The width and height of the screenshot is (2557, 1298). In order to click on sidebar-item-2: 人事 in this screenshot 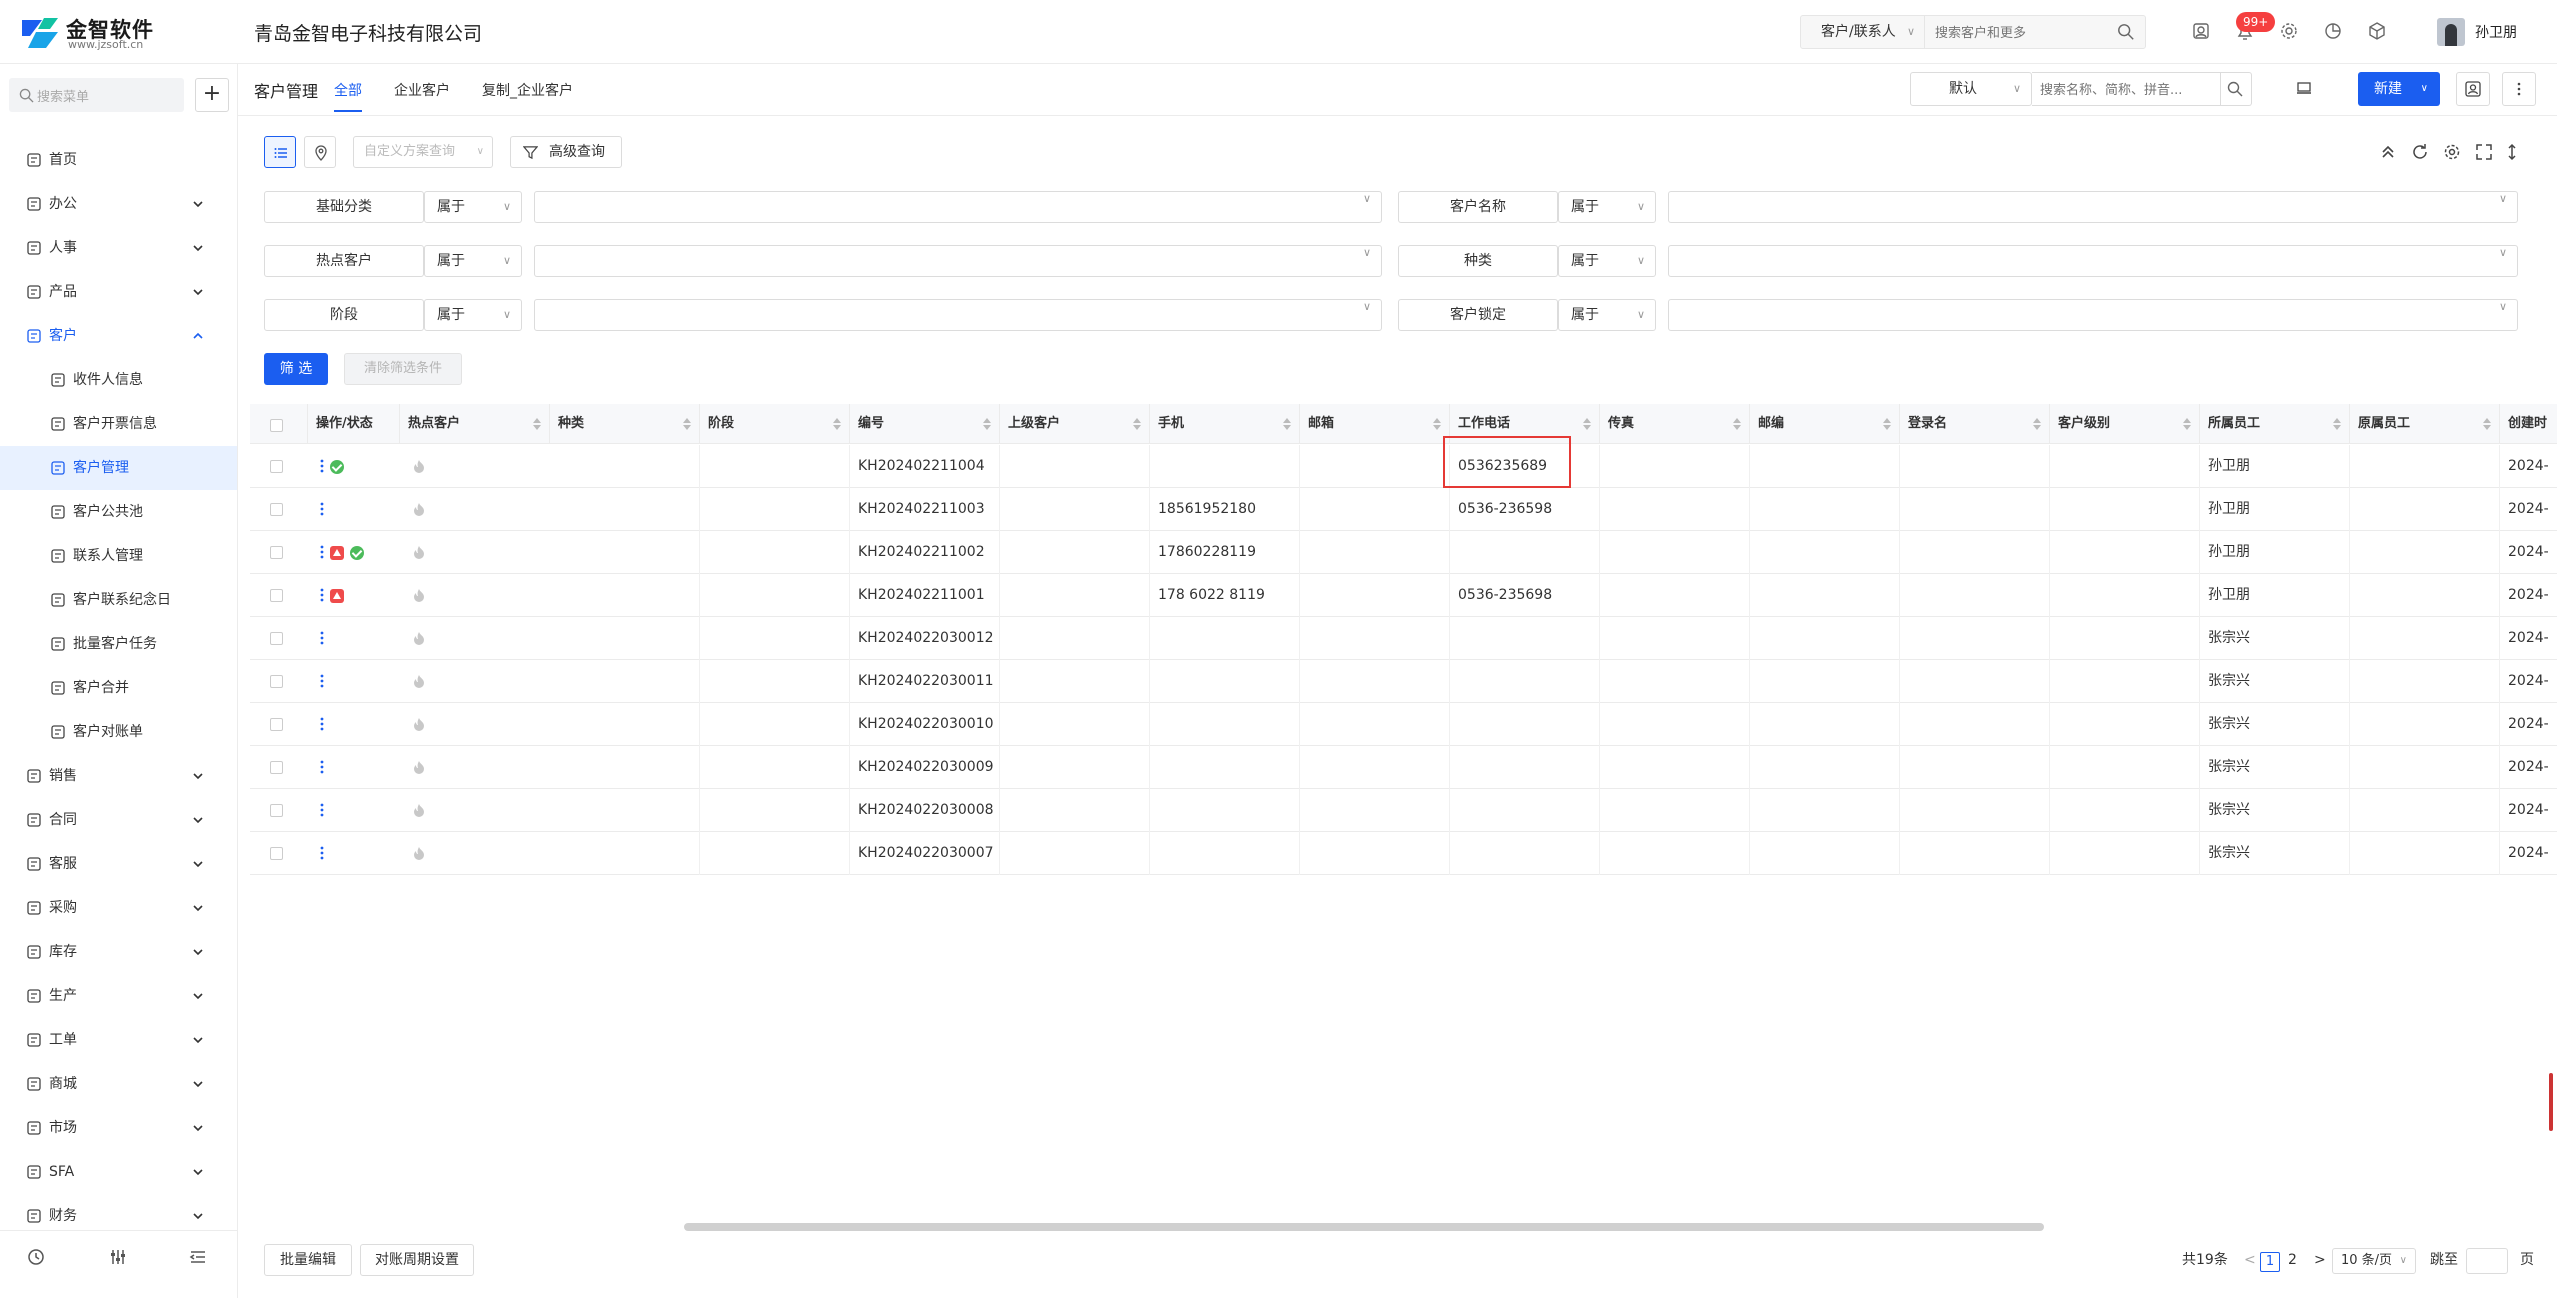, I will do `click(118, 248)`.